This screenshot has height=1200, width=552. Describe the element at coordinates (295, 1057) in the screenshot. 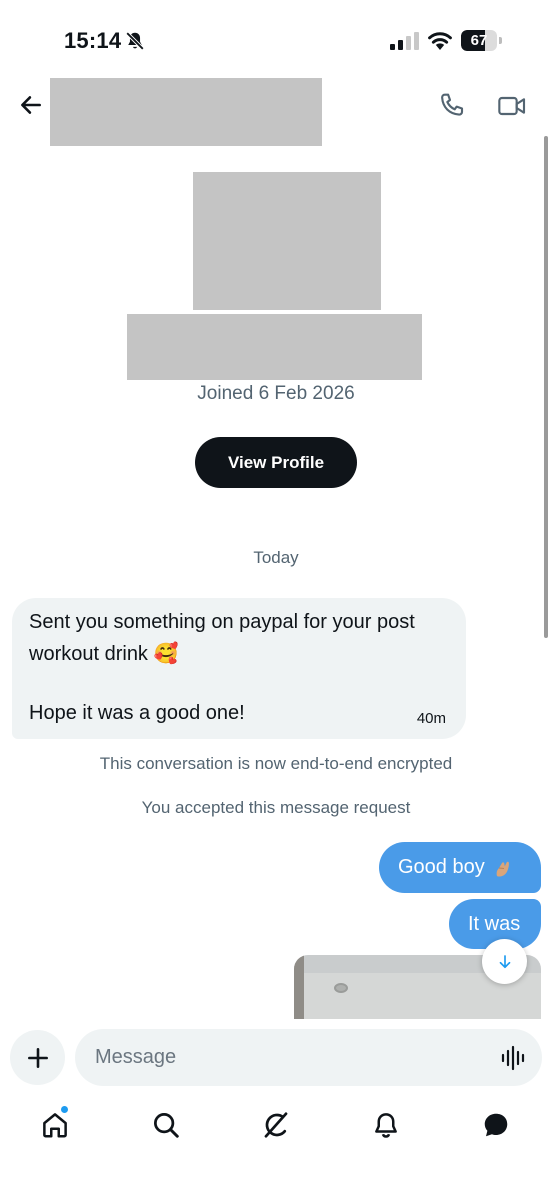

I see `message-input` at that location.